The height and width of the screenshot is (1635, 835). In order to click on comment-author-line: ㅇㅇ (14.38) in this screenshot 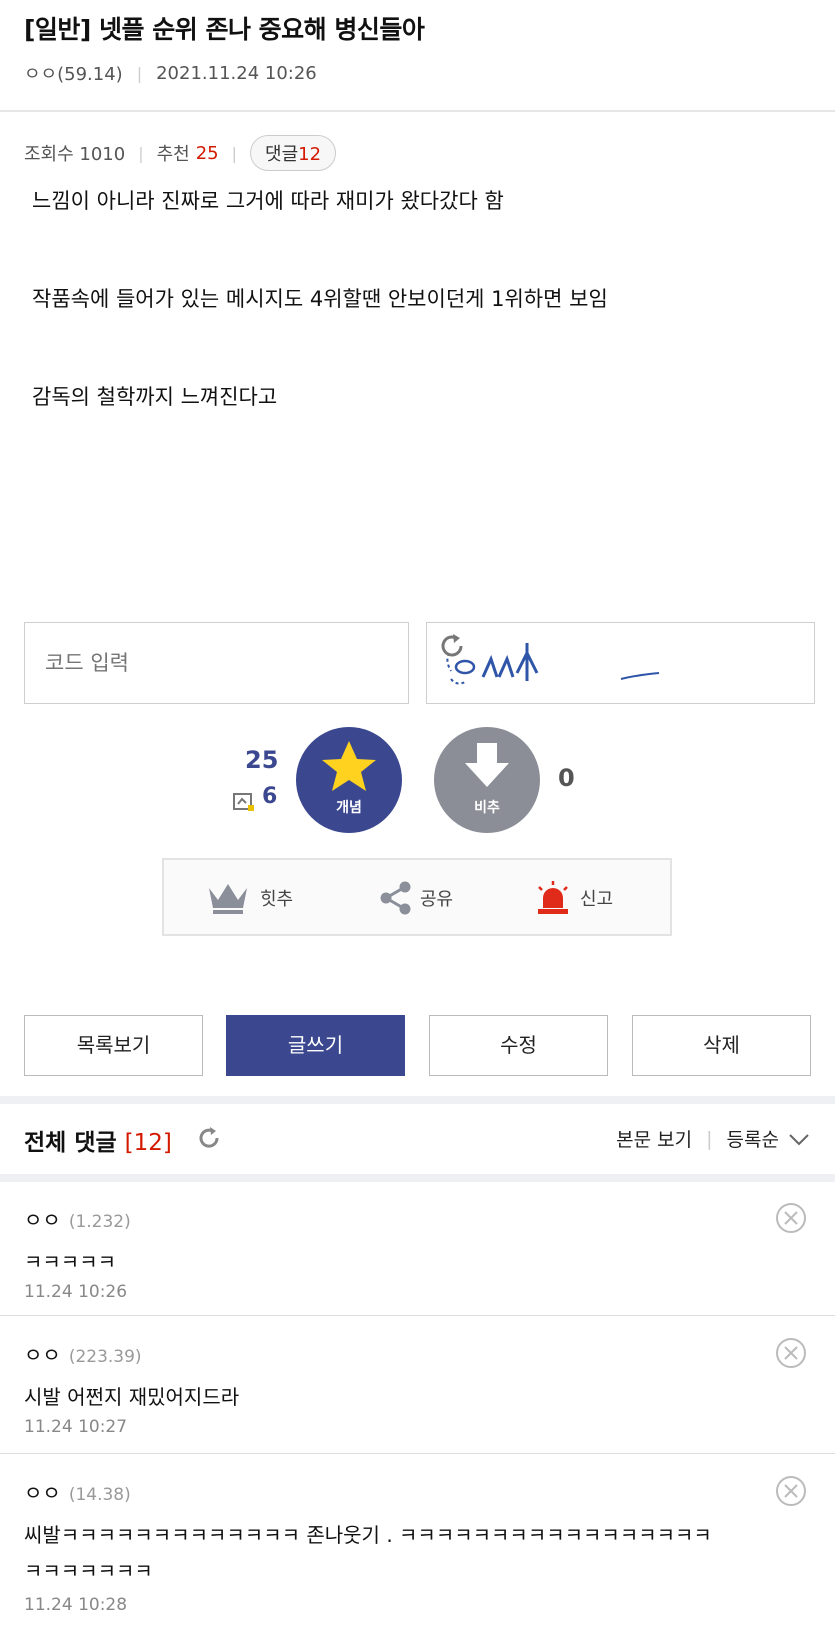, I will do `click(77, 1491)`.